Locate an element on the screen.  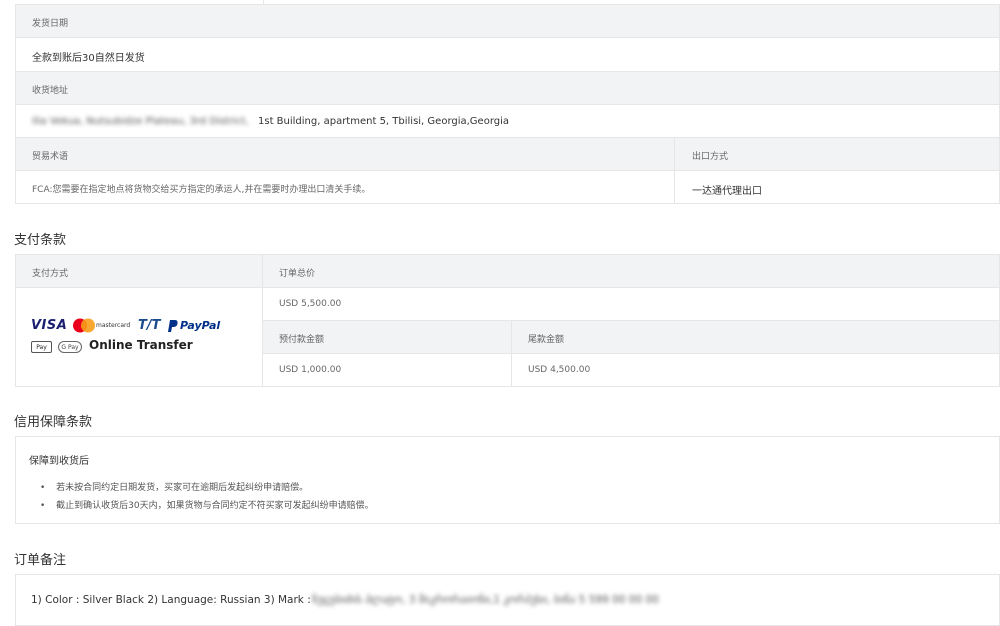
export-header: 出口方式 is located at coordinates (837, 154).